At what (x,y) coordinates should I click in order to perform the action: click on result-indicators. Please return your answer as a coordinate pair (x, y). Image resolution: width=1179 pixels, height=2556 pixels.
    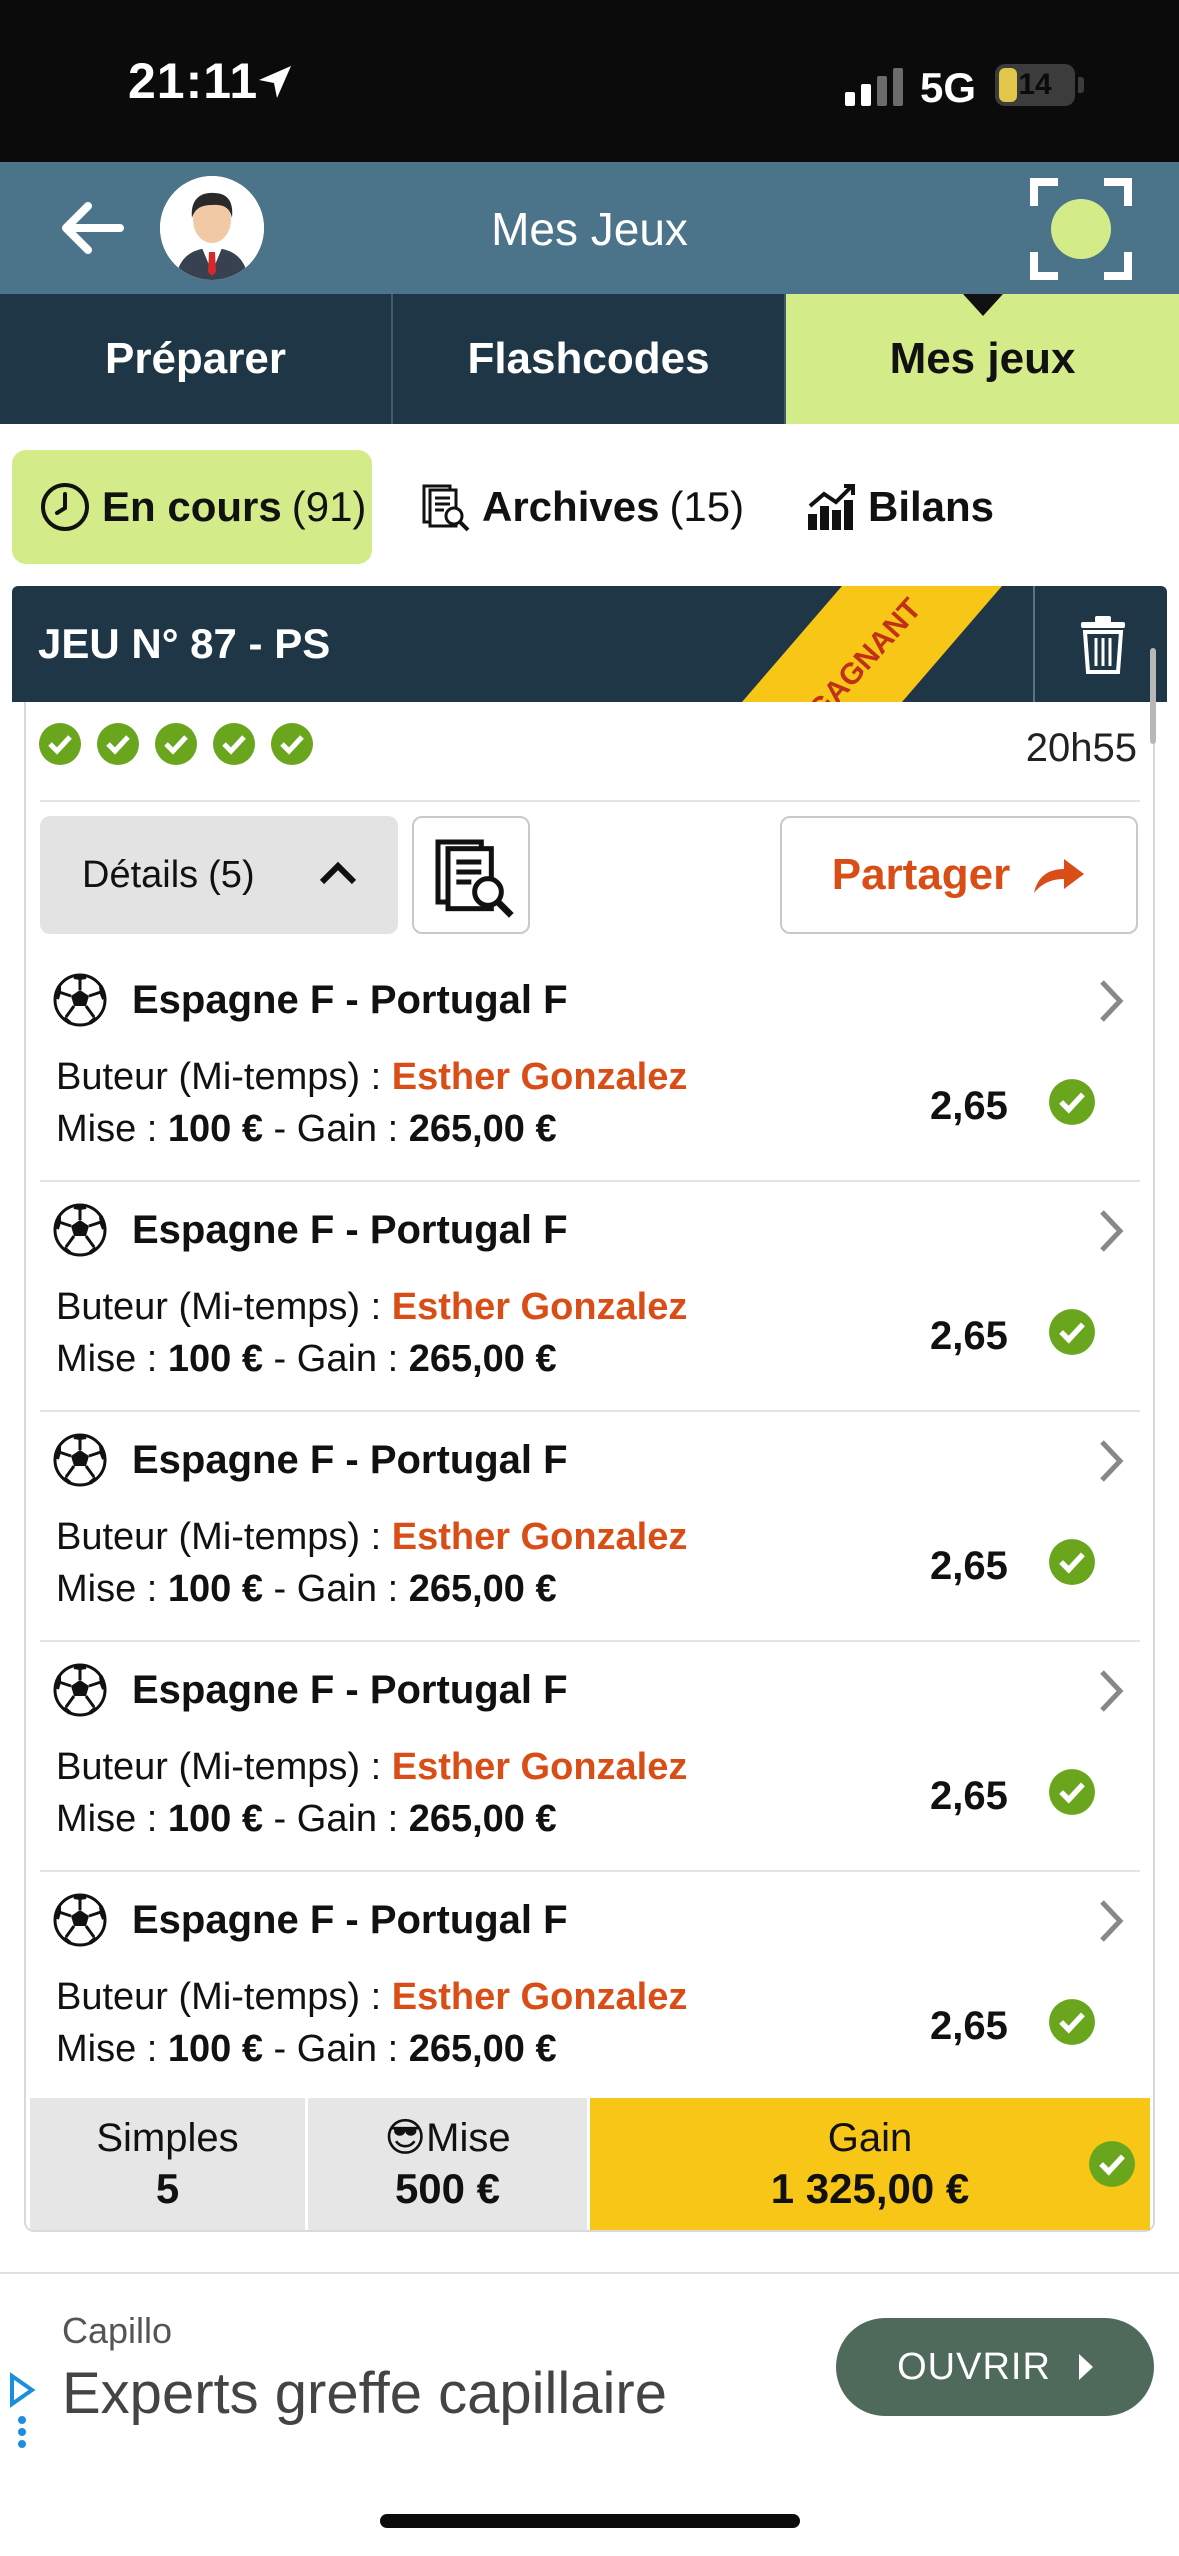
    Looking at the image, I should click on (176, 744).